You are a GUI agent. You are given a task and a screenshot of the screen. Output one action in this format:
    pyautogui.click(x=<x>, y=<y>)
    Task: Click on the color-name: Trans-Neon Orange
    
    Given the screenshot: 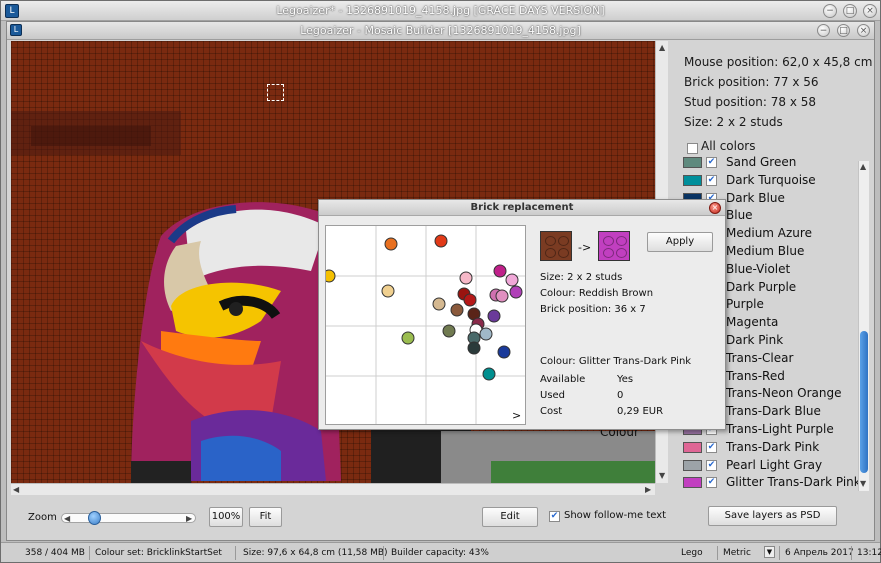 What is the action you would take?
    pyautogui.click(x=784, y=393)
    